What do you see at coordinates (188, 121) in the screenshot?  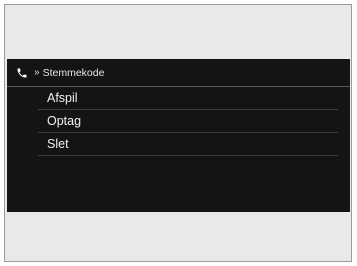 I see `menu-item-optag: Optag` at bounding box center [188, 121].